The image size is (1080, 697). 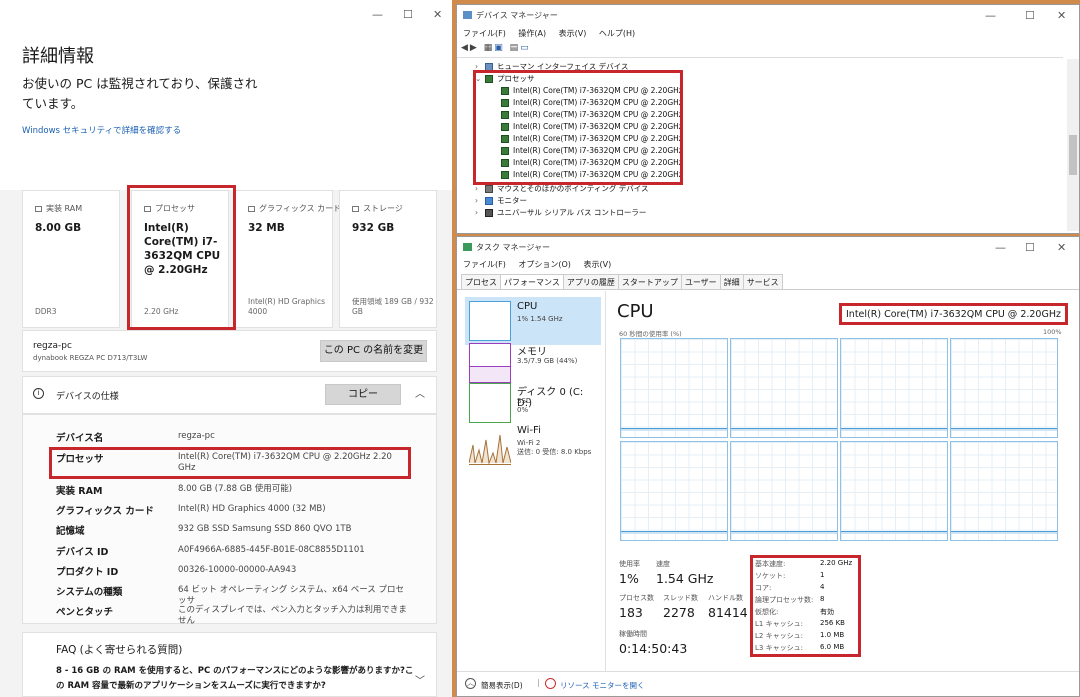 I want to click on monitor-icon, so click(x=489, y=201).